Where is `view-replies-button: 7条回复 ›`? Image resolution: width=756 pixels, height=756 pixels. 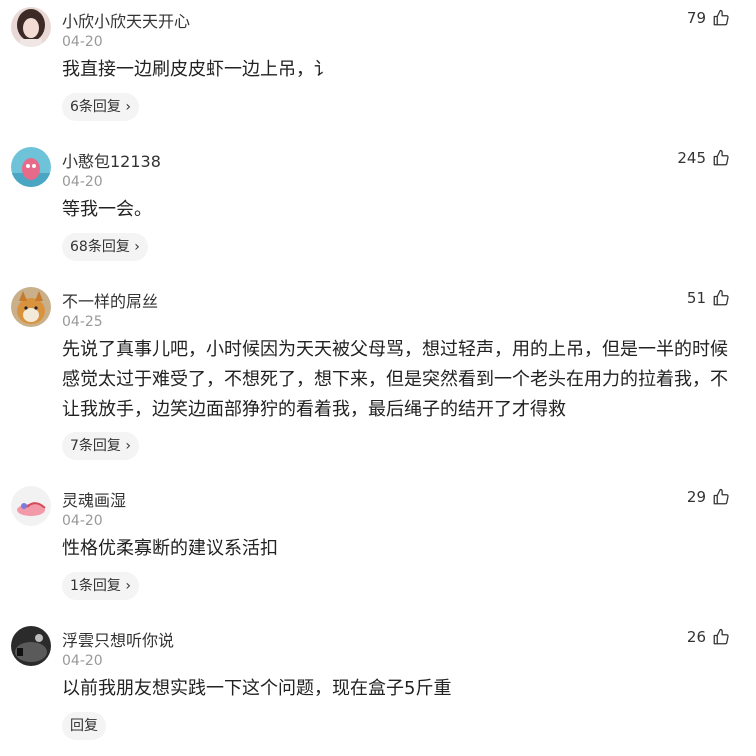 view-replies-button: 7条回复 › is located at coordinates (100, 446).